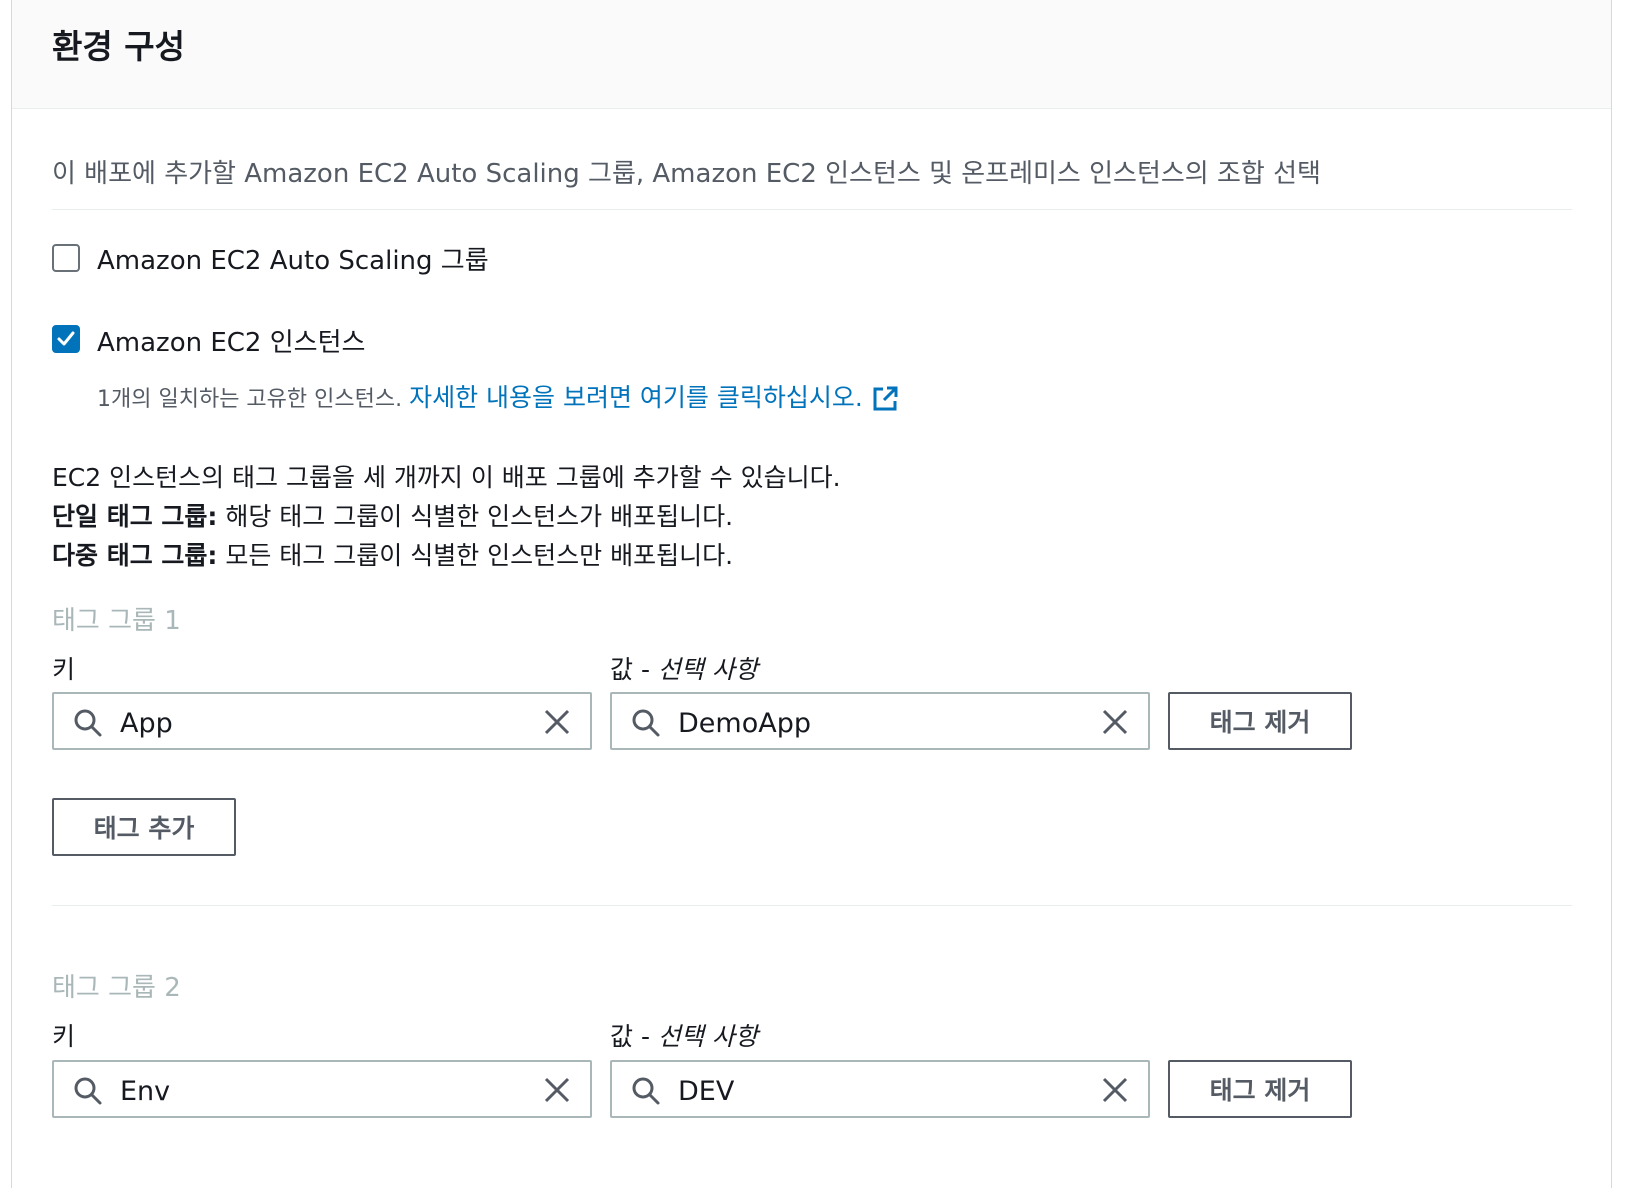 The width and height of the screenshot is (1630, 1188). I want to click on tag-group-1-title: 태그 그룹 1, so click(116, 621).